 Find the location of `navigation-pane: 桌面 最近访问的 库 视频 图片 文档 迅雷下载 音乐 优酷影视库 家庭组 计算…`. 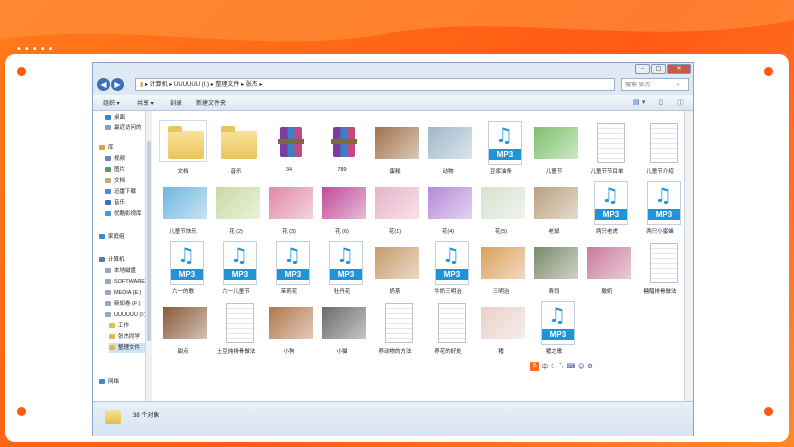

navigation-pane: 桌面 最近访问的 库 视频 图片 文档 迅雷下载 音乐 优酷影视库 家庭组 计算… is located at coordinates (122, 256).